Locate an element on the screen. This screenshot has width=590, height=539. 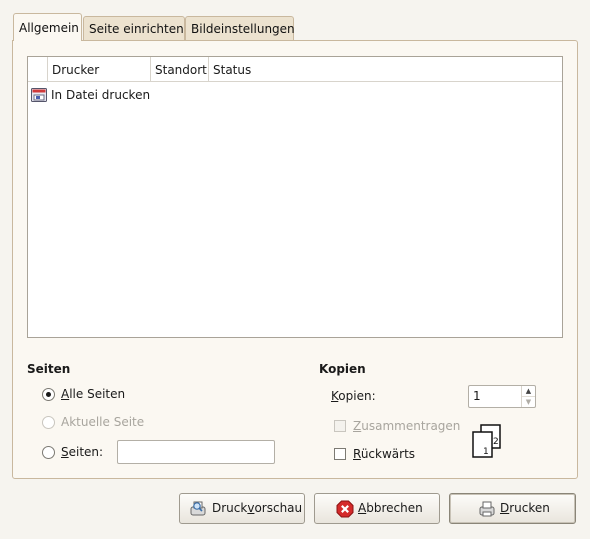
collate-preview-icon: 2 1 is located at coordinates (486, 441).